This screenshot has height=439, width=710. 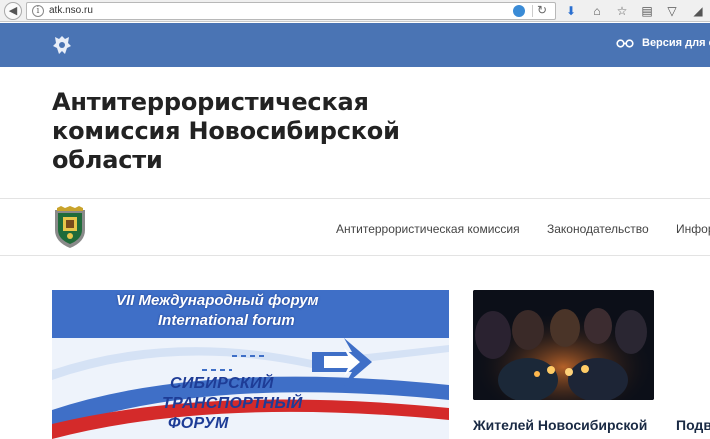 I want to click on russia-emblem-icon, so click(x=62, y=45).